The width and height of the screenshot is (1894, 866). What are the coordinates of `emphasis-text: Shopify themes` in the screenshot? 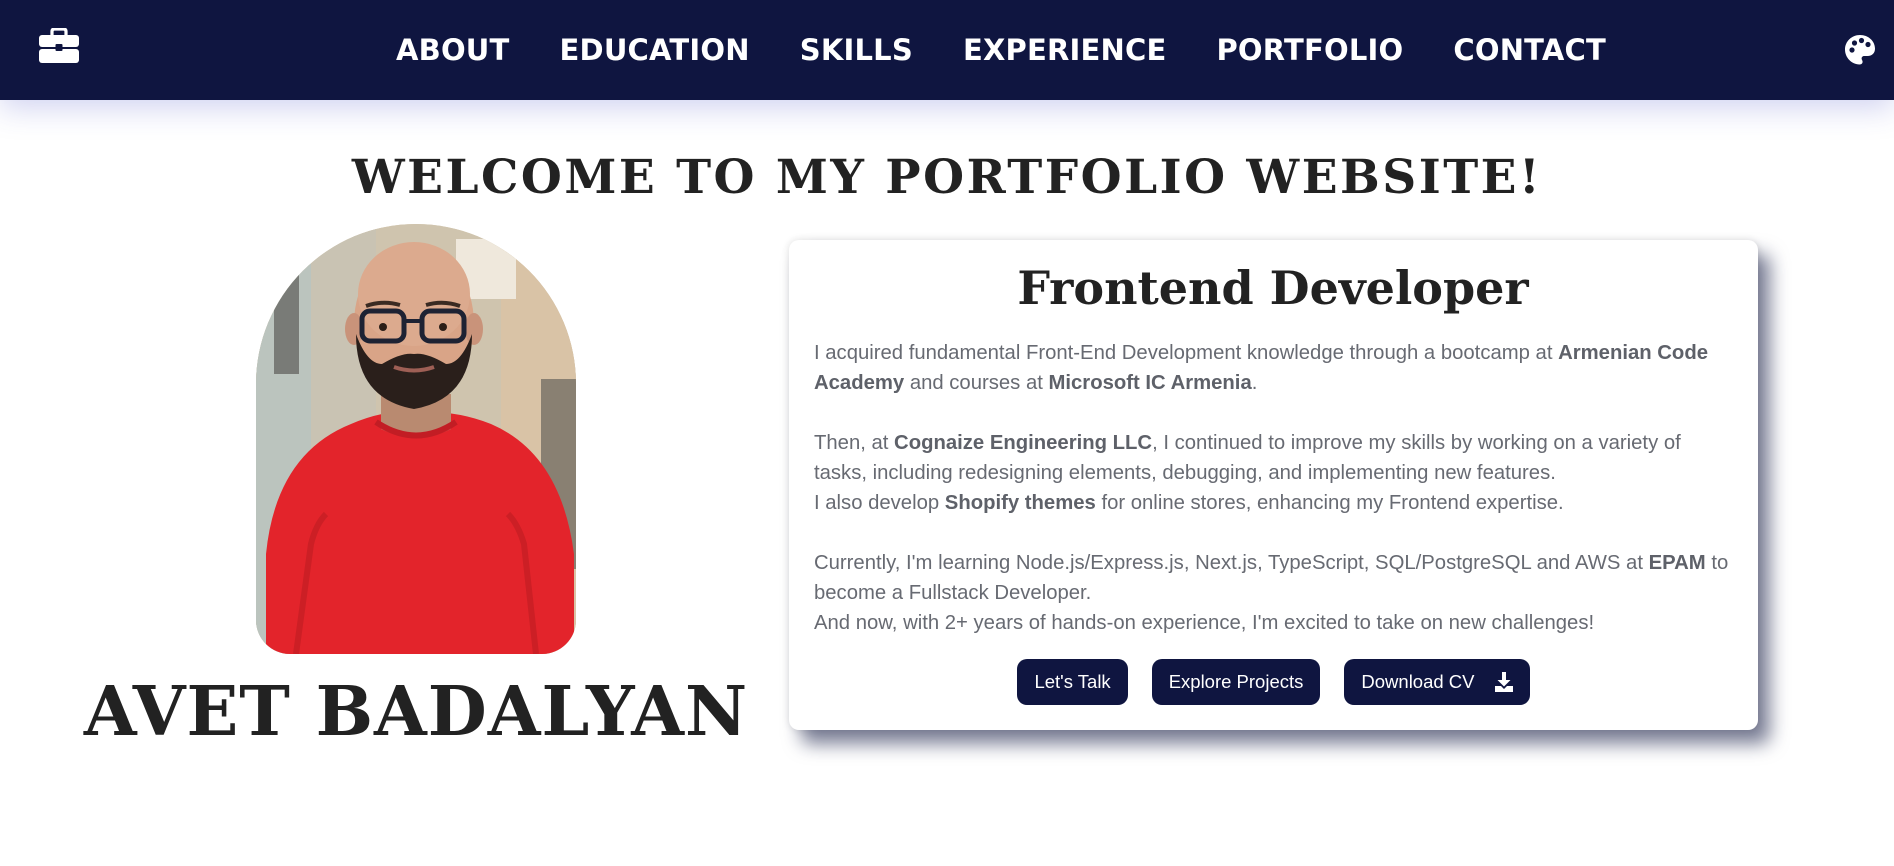 It's located at (1020, 503).